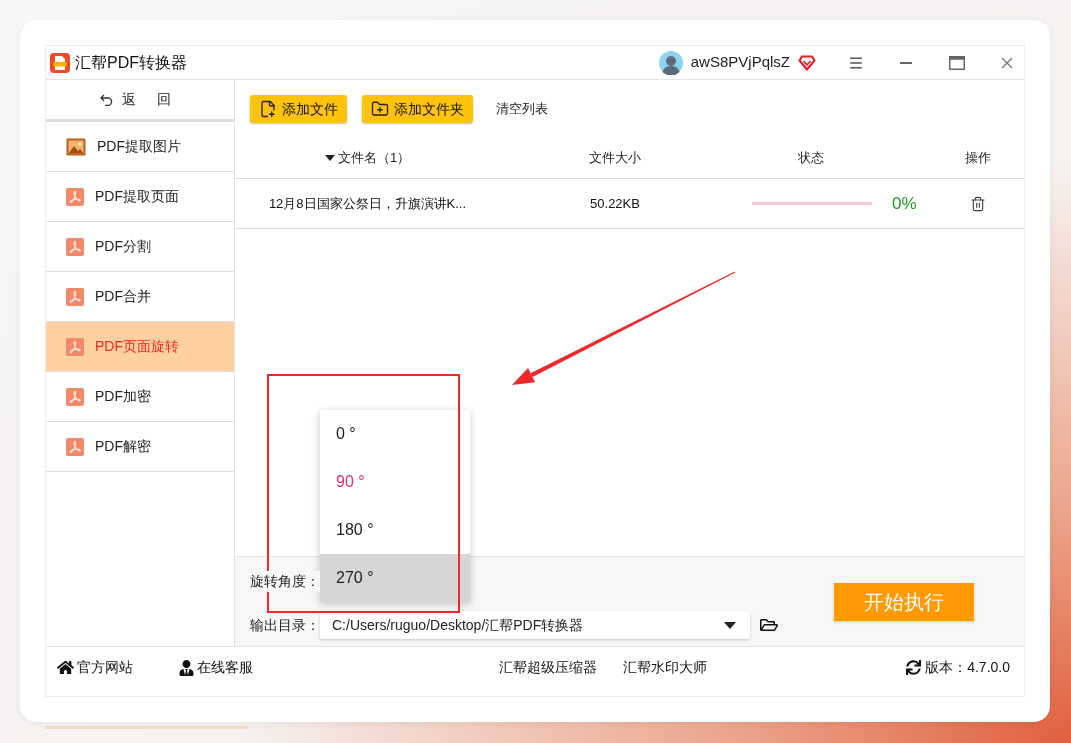 This screenshot has height=743, width=1071. I want to click on folder-plus-icon, so click(380, 109).